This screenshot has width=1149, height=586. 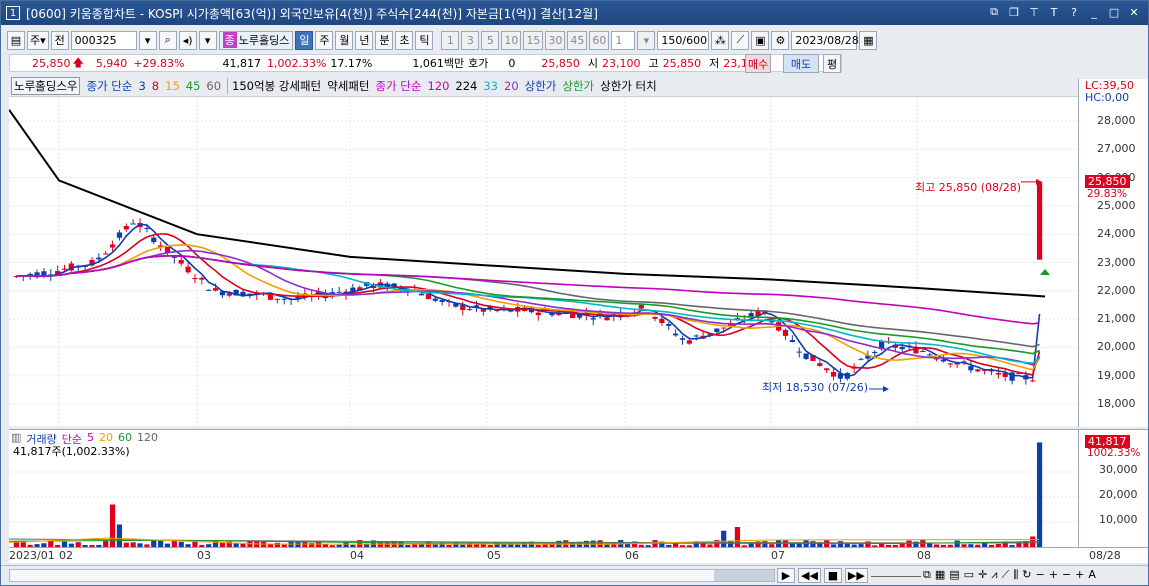 What do you see at coordinates (868, 40) in the screenshot?
I see `calendar-icon: ▦` at bounding box center [868, 40].